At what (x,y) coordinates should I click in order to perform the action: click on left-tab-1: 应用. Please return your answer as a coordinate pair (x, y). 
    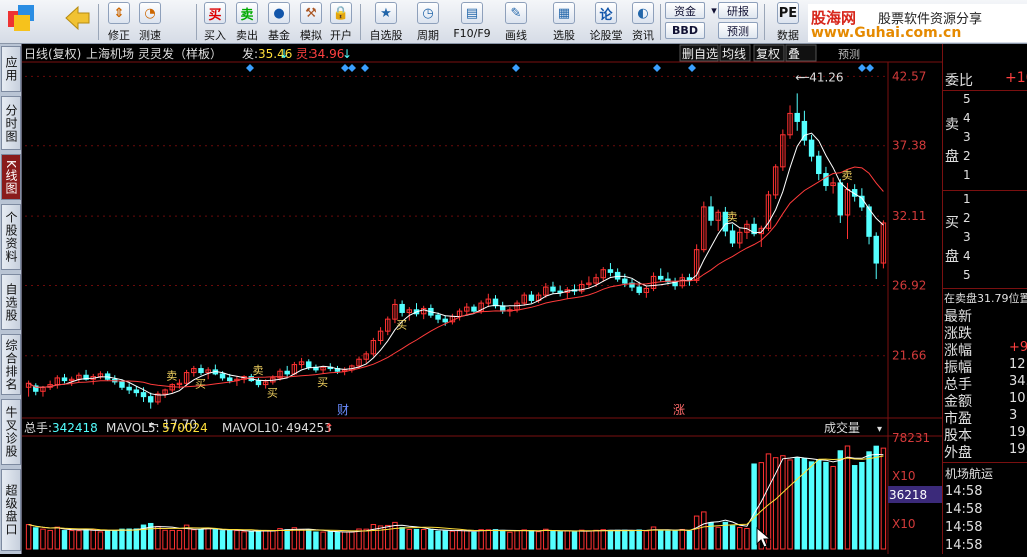
    Looking at the image, I should click on (11, 69).